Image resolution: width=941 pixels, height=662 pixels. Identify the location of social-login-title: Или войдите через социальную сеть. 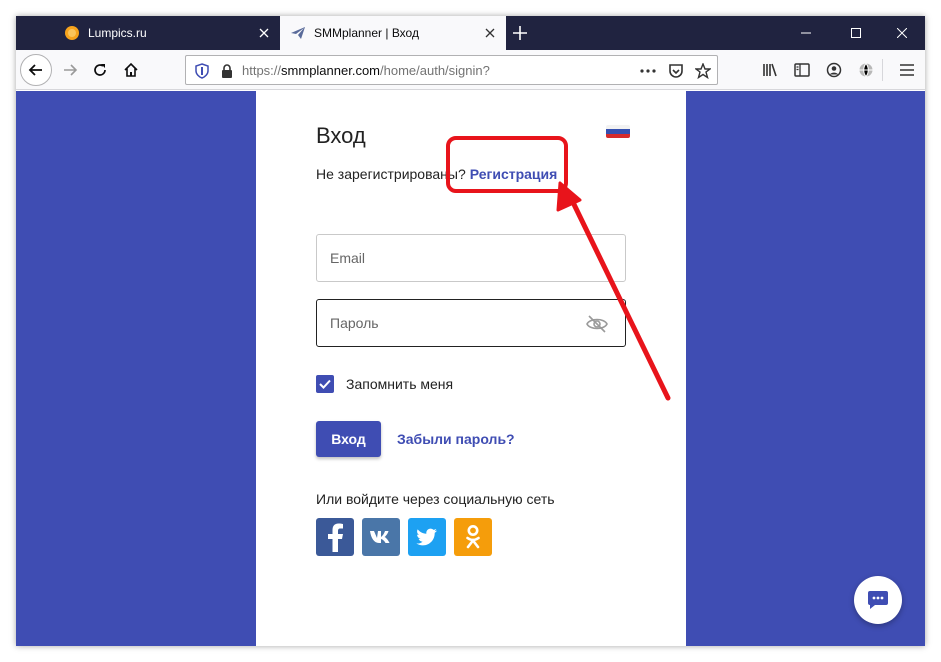
(435, 499).